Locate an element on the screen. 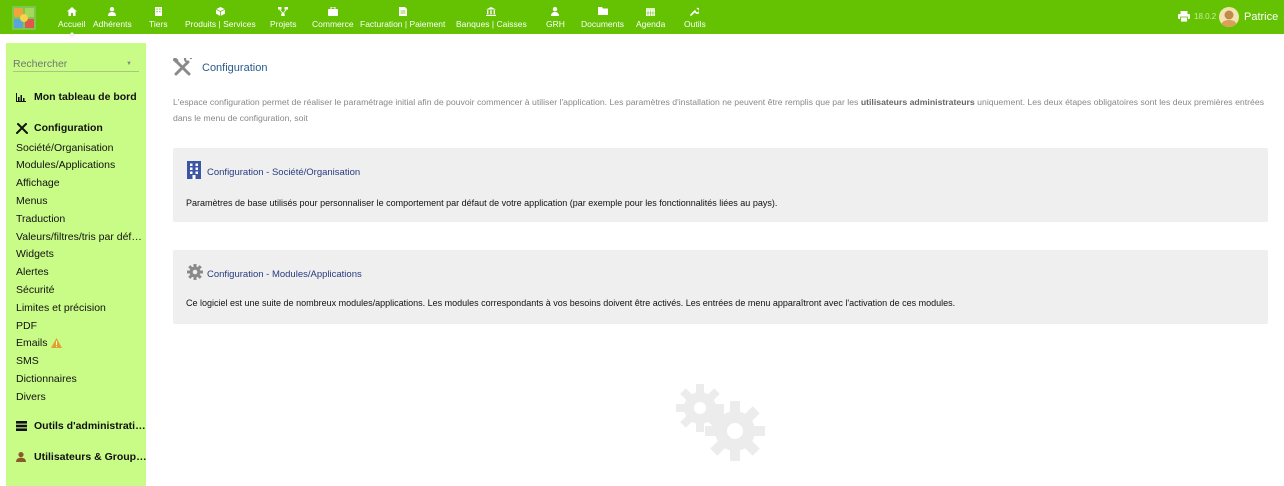 This screenshot has height=486, width=1284. sidebar-dashboard: Mon tableau de bord is located at coordinates (76, 97).